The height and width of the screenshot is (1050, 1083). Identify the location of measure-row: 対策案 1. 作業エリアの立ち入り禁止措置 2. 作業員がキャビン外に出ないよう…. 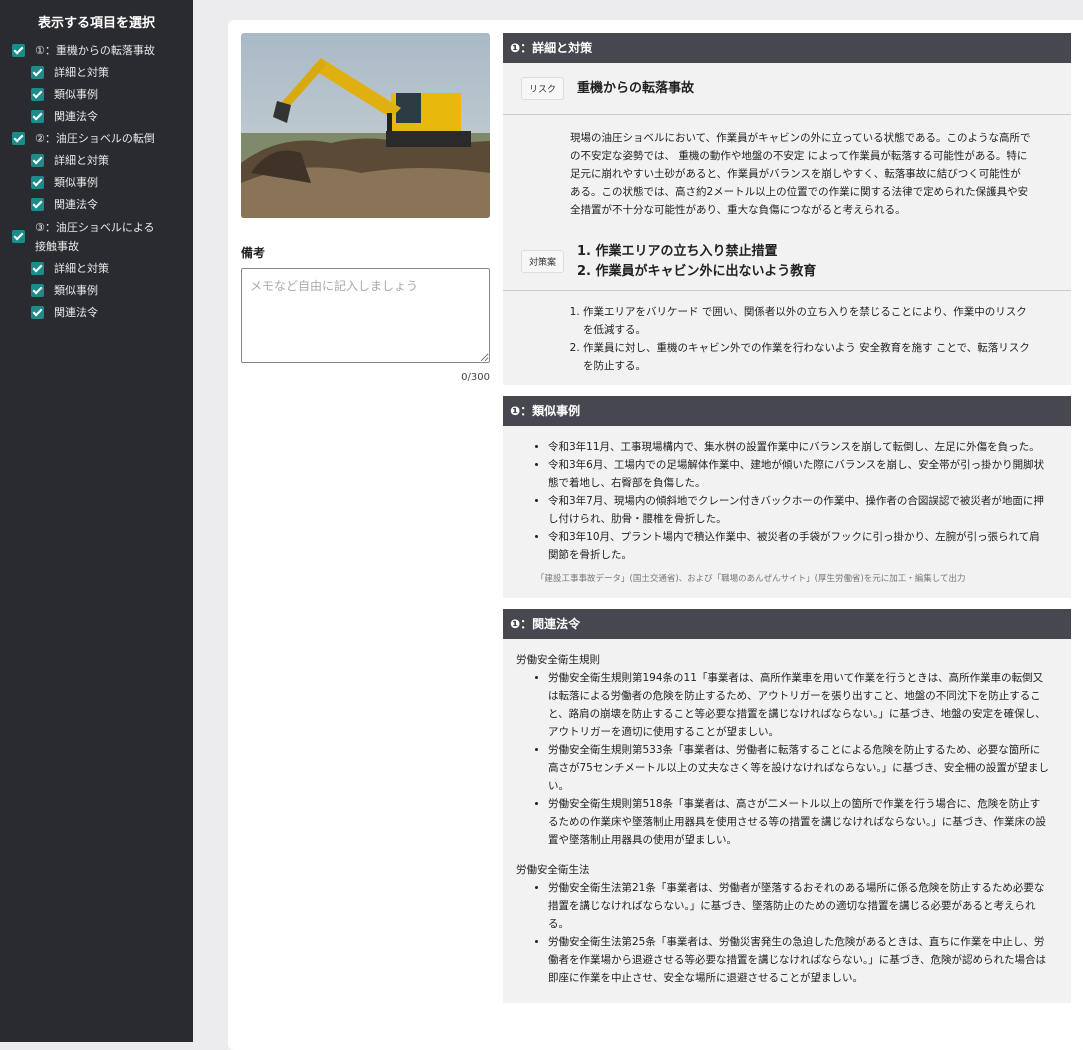
(787, 262).